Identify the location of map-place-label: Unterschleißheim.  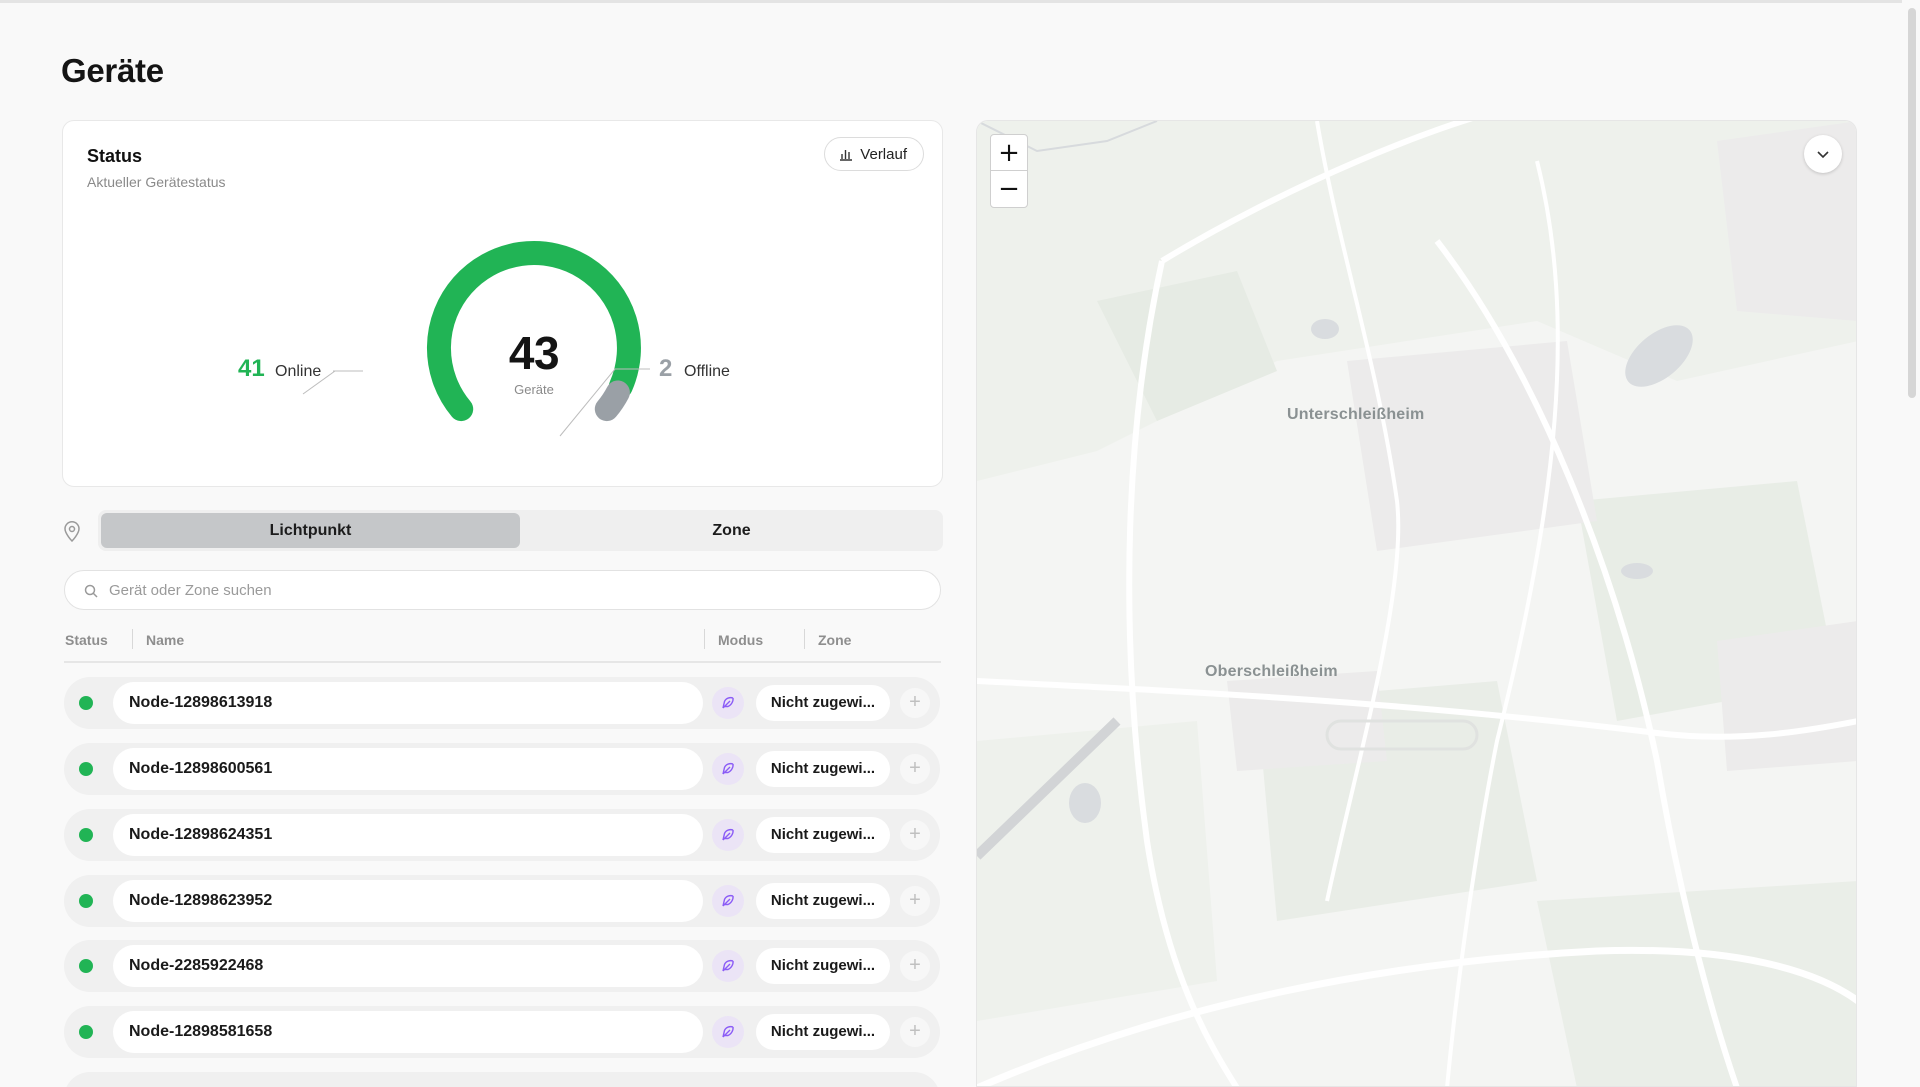
(1356, 414).